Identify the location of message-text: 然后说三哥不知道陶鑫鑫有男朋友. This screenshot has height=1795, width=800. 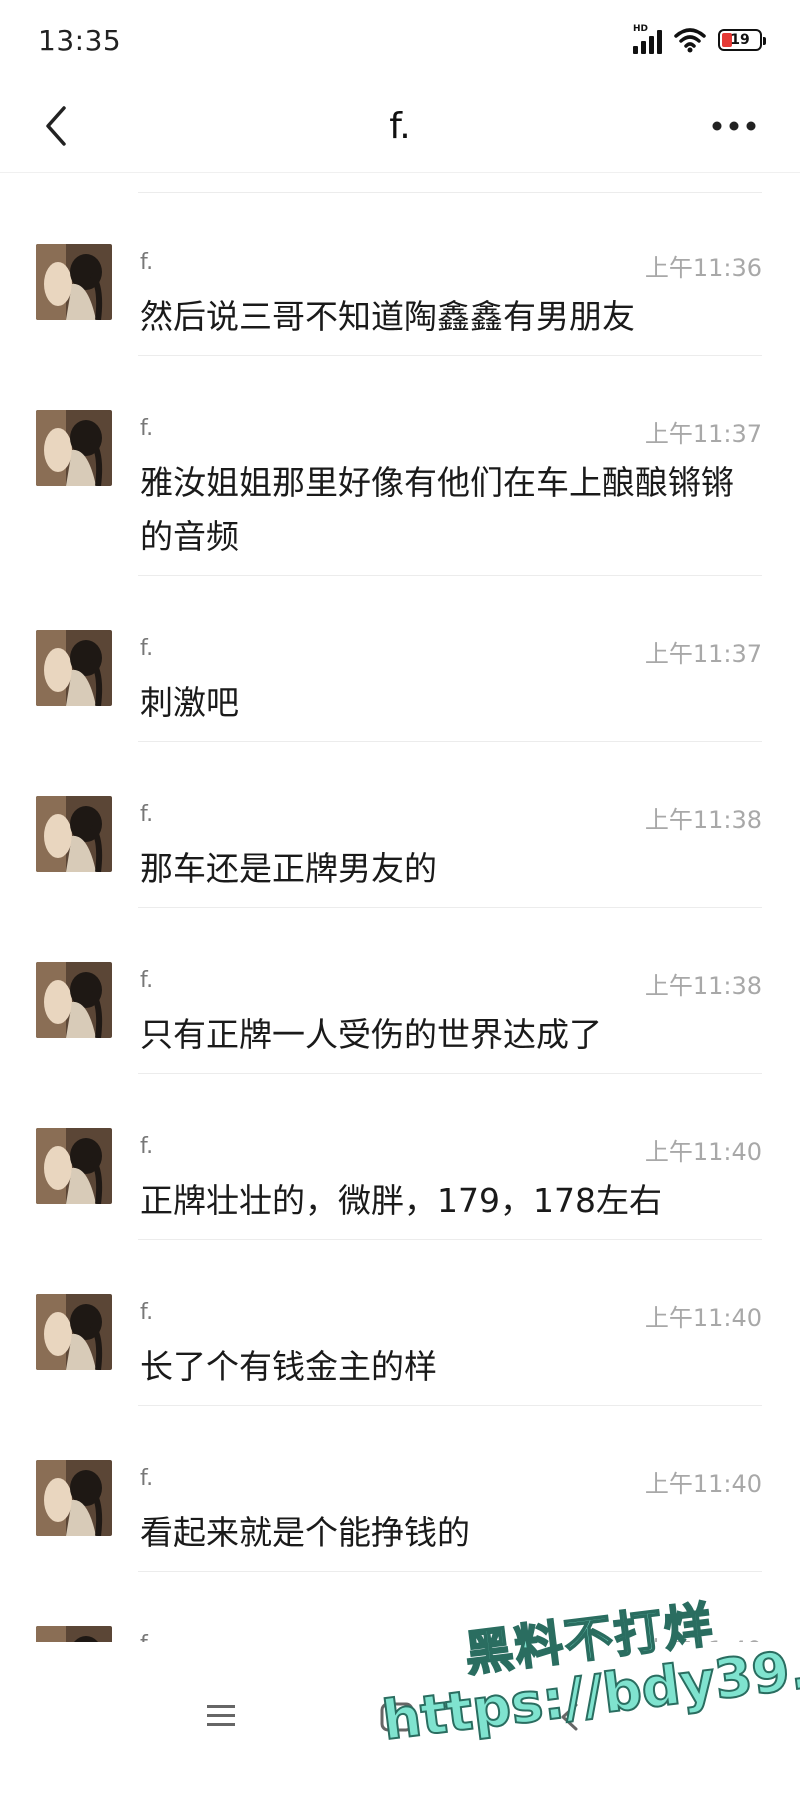
(387, 316).